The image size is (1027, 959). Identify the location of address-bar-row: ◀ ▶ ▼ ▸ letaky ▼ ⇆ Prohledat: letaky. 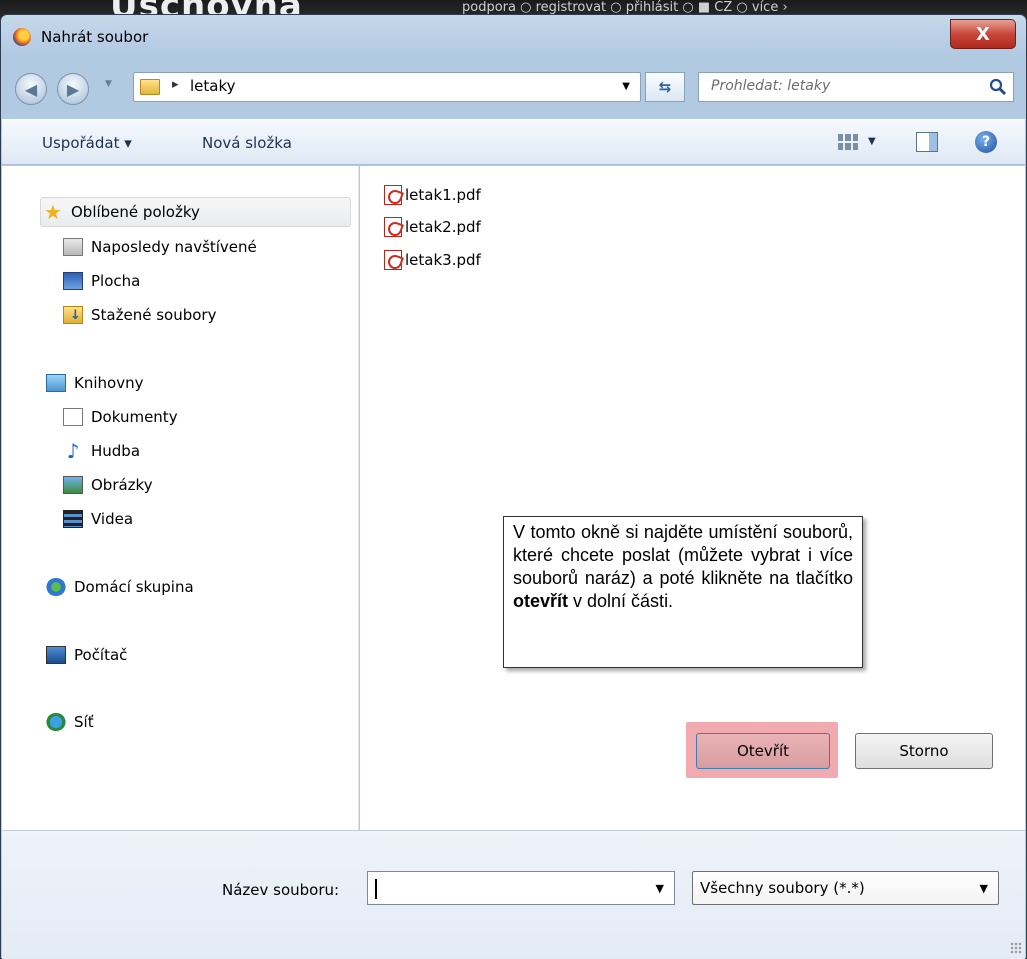
(513, 86).